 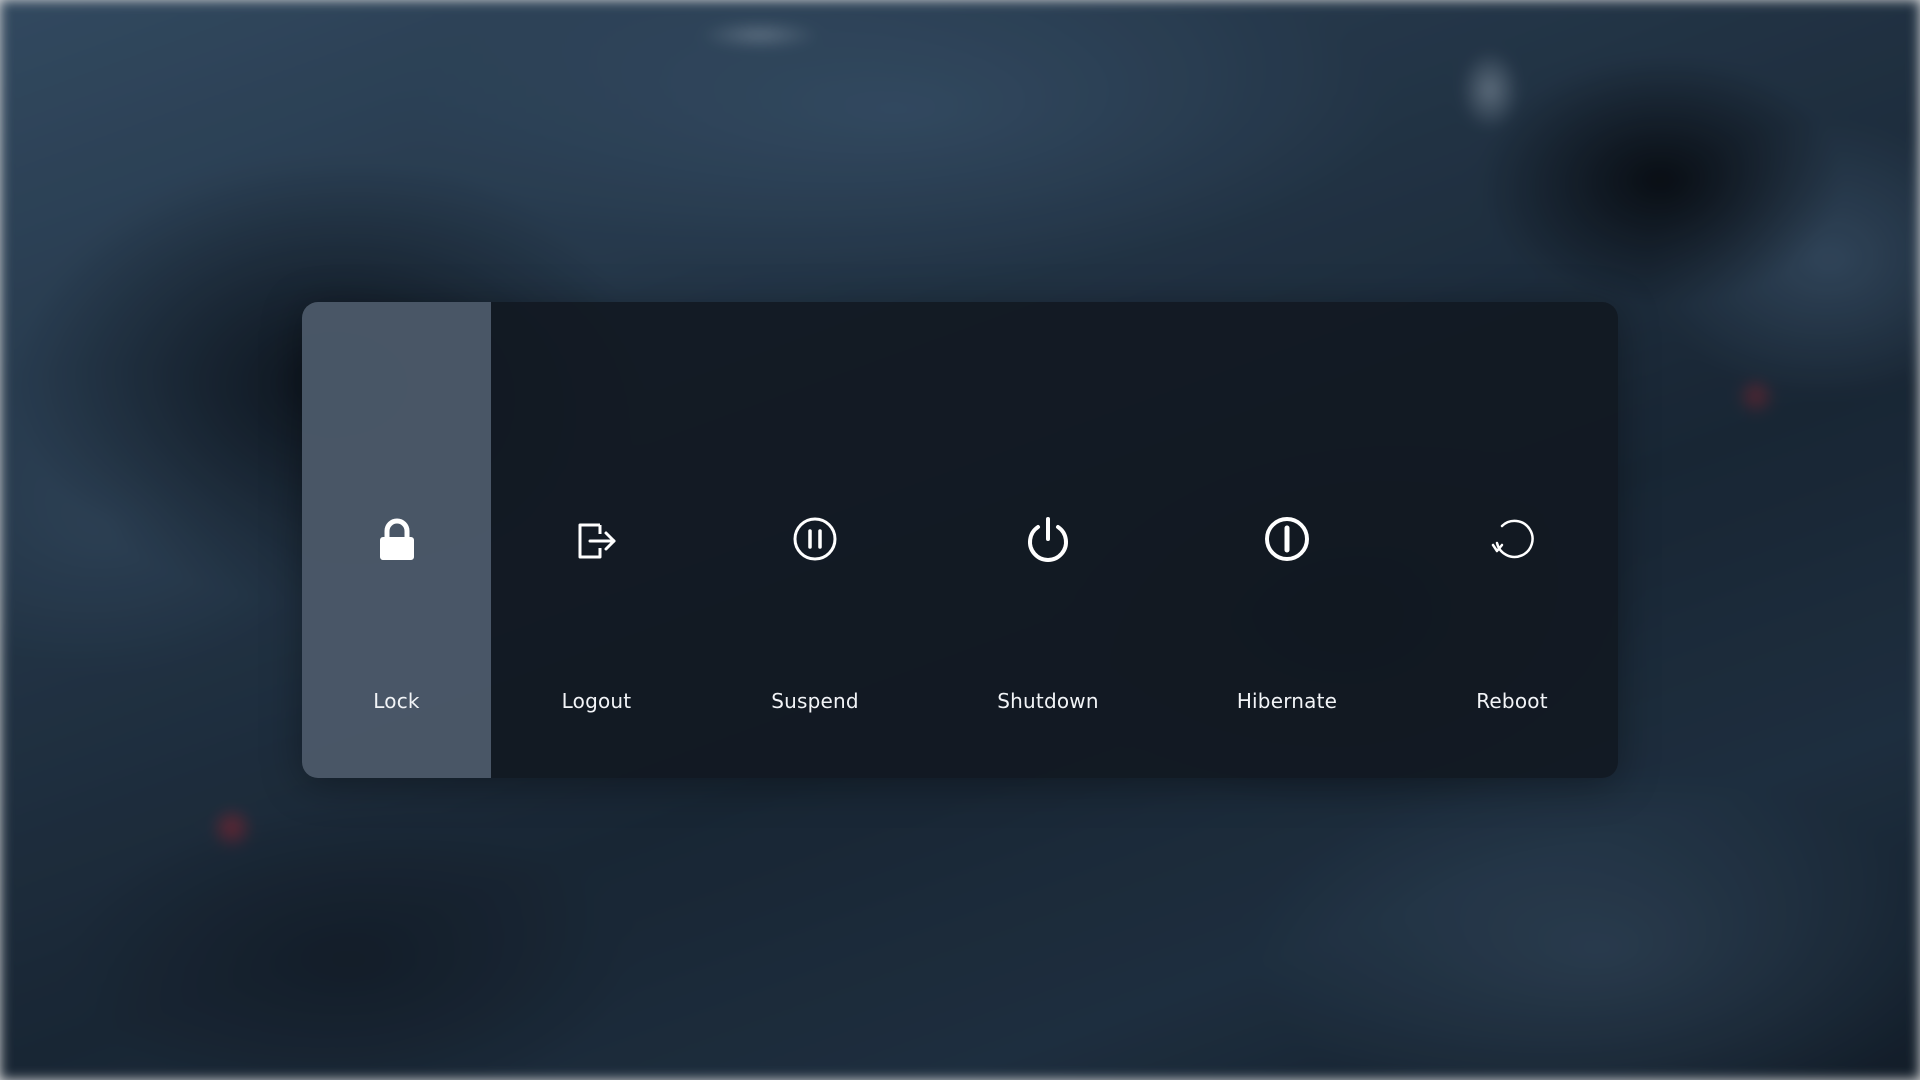 I want to click on logout-label: Logout, so click(x=596, y=701).